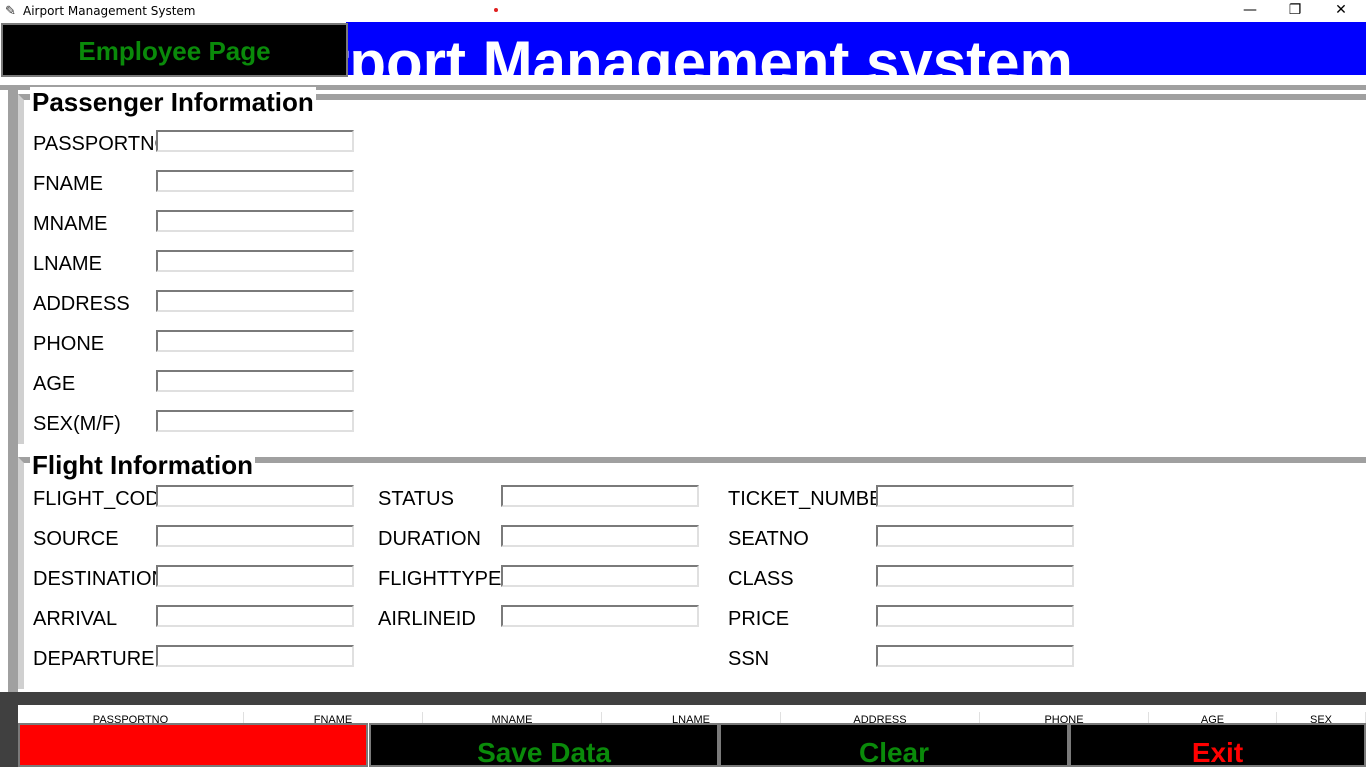  I want to click on frame-left-border, so click(13, 388).